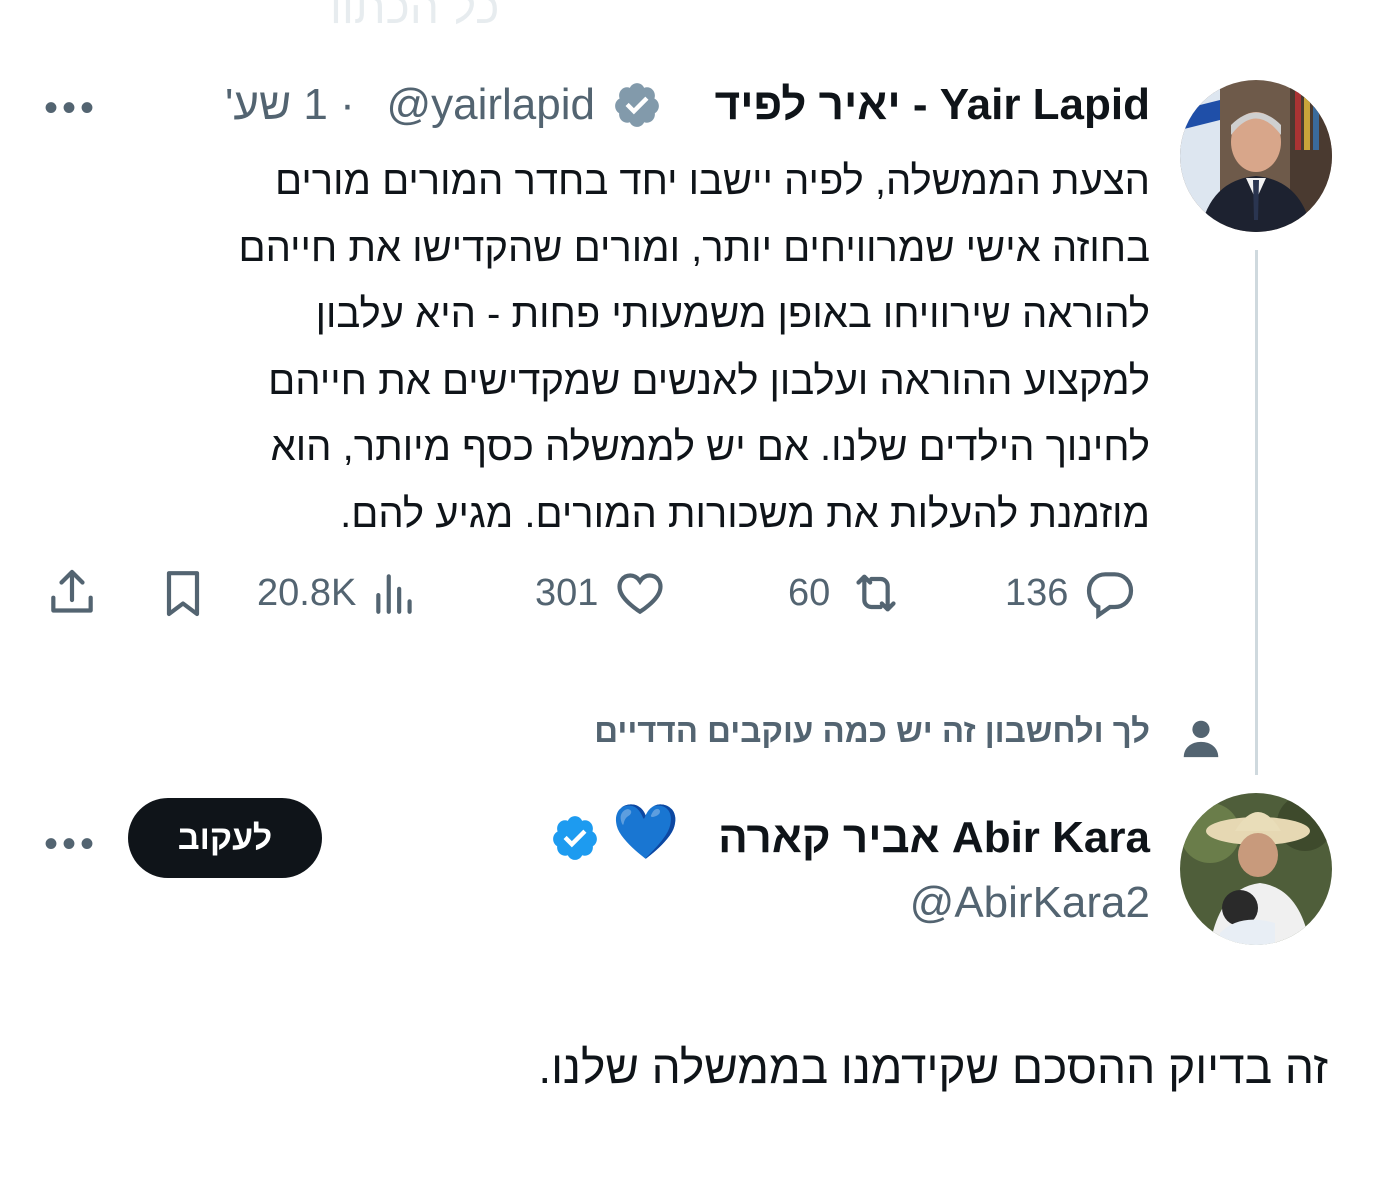 The width and height of the screenshot is (1400, 1186). Describe the element at coordinates (640, 594) in the screenshot. I see `heart-icon` at that location.